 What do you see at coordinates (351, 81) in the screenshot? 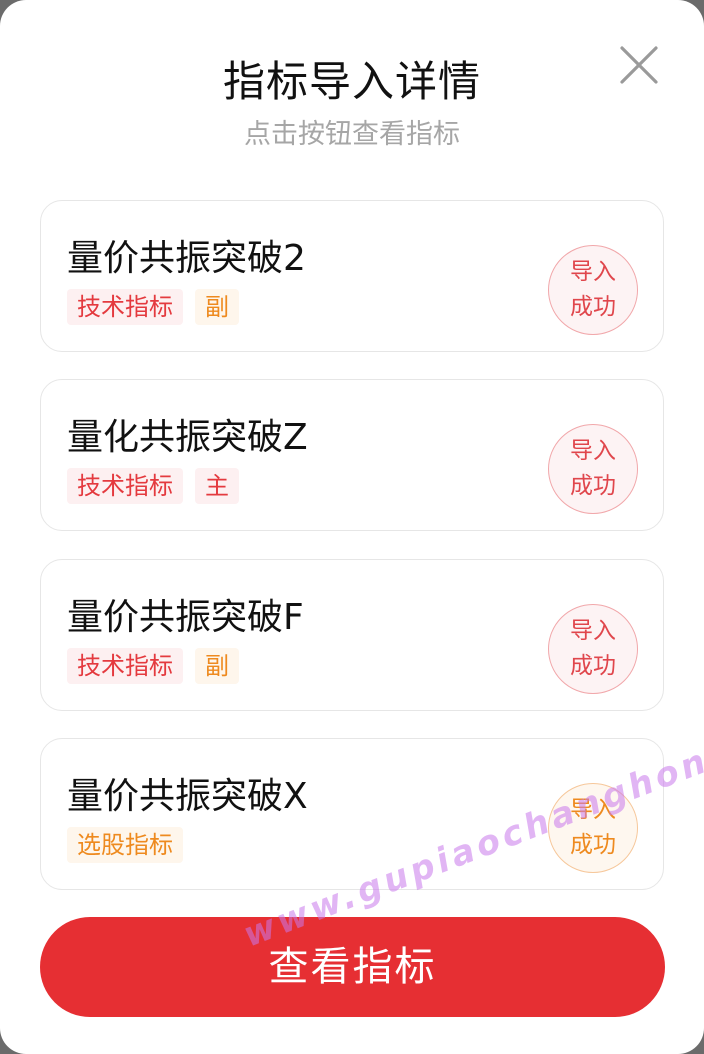
I see `dialog-title: 指标导入详情` at bounding box center [351, 81].